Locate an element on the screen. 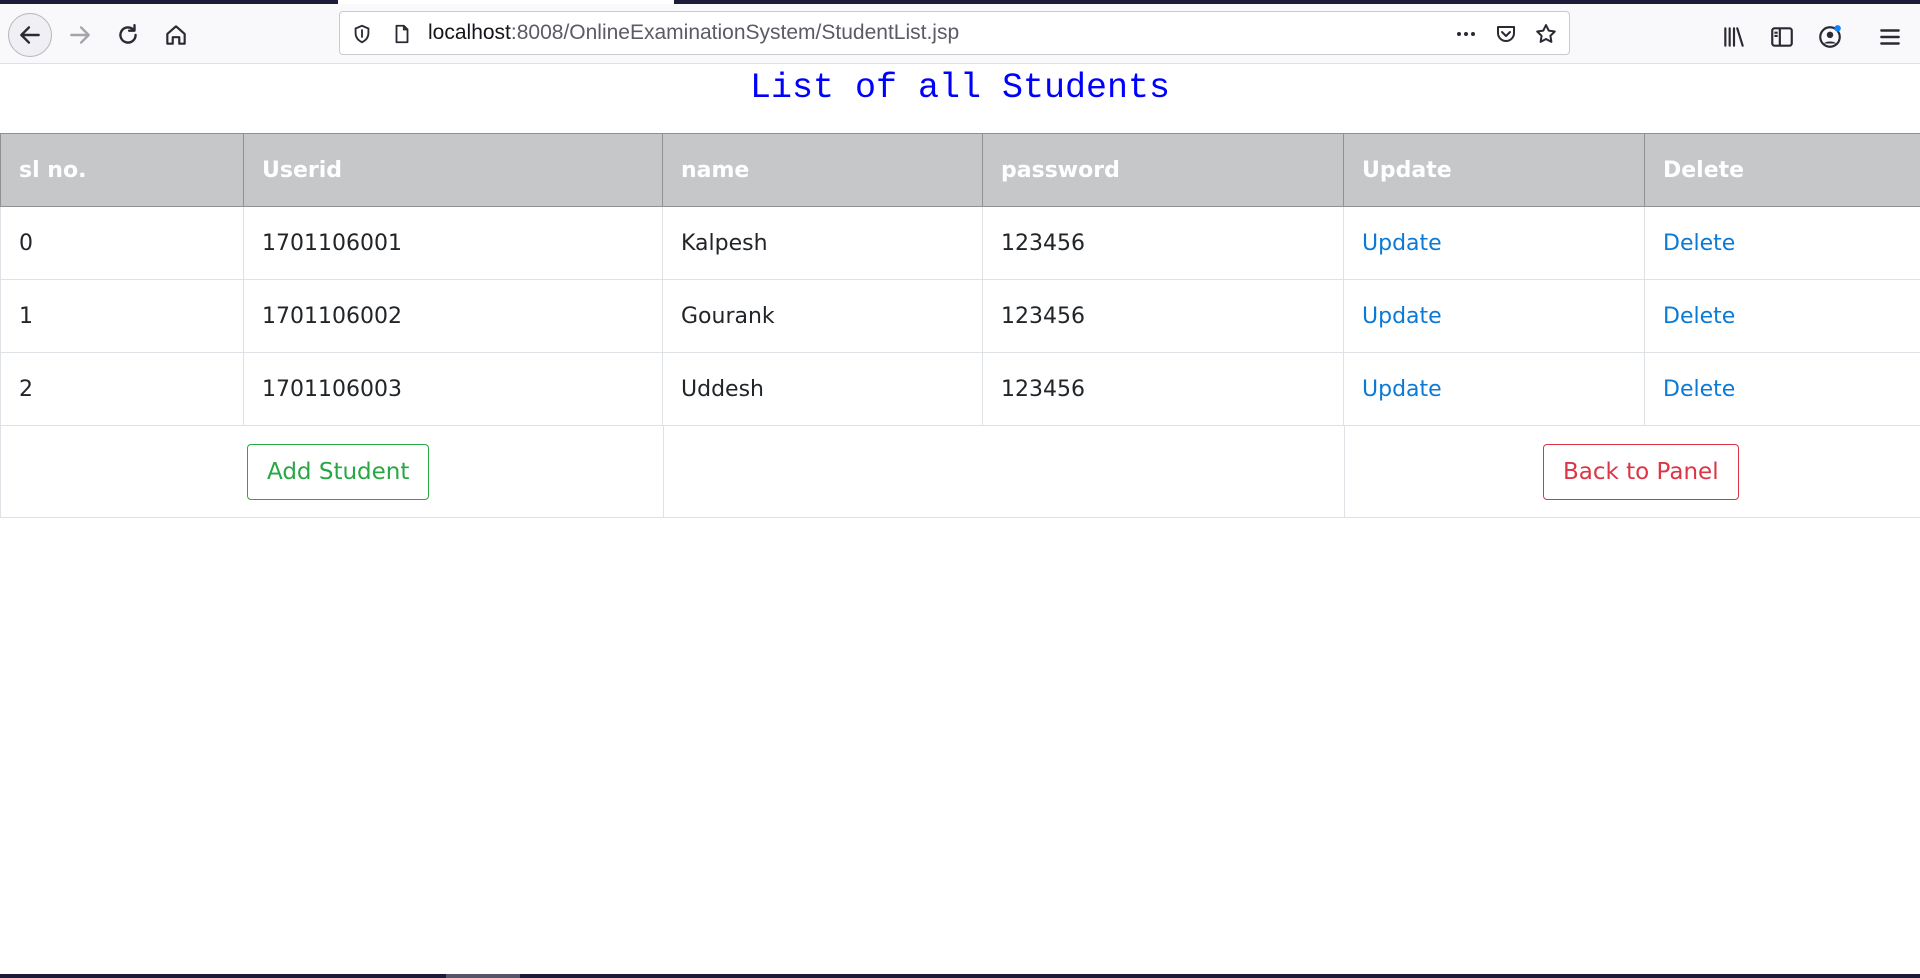 The width and height of the screenshot is (1920, 978). home-icon is located at coordinates (176, 35).